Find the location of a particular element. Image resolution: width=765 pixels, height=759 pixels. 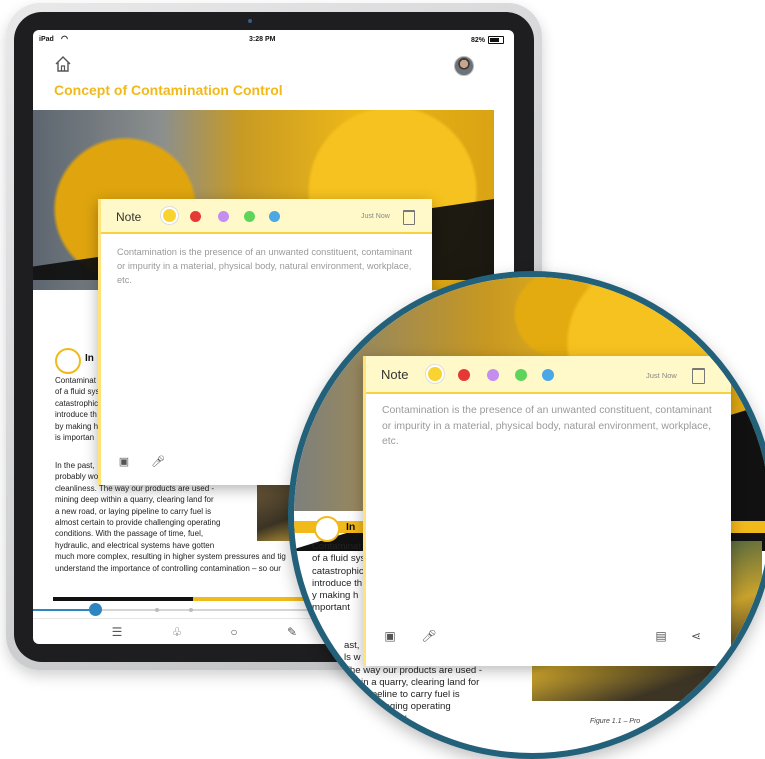

status-bar: iPad ◠ 3:28 PM 82% is located at coordinates (273, 39).